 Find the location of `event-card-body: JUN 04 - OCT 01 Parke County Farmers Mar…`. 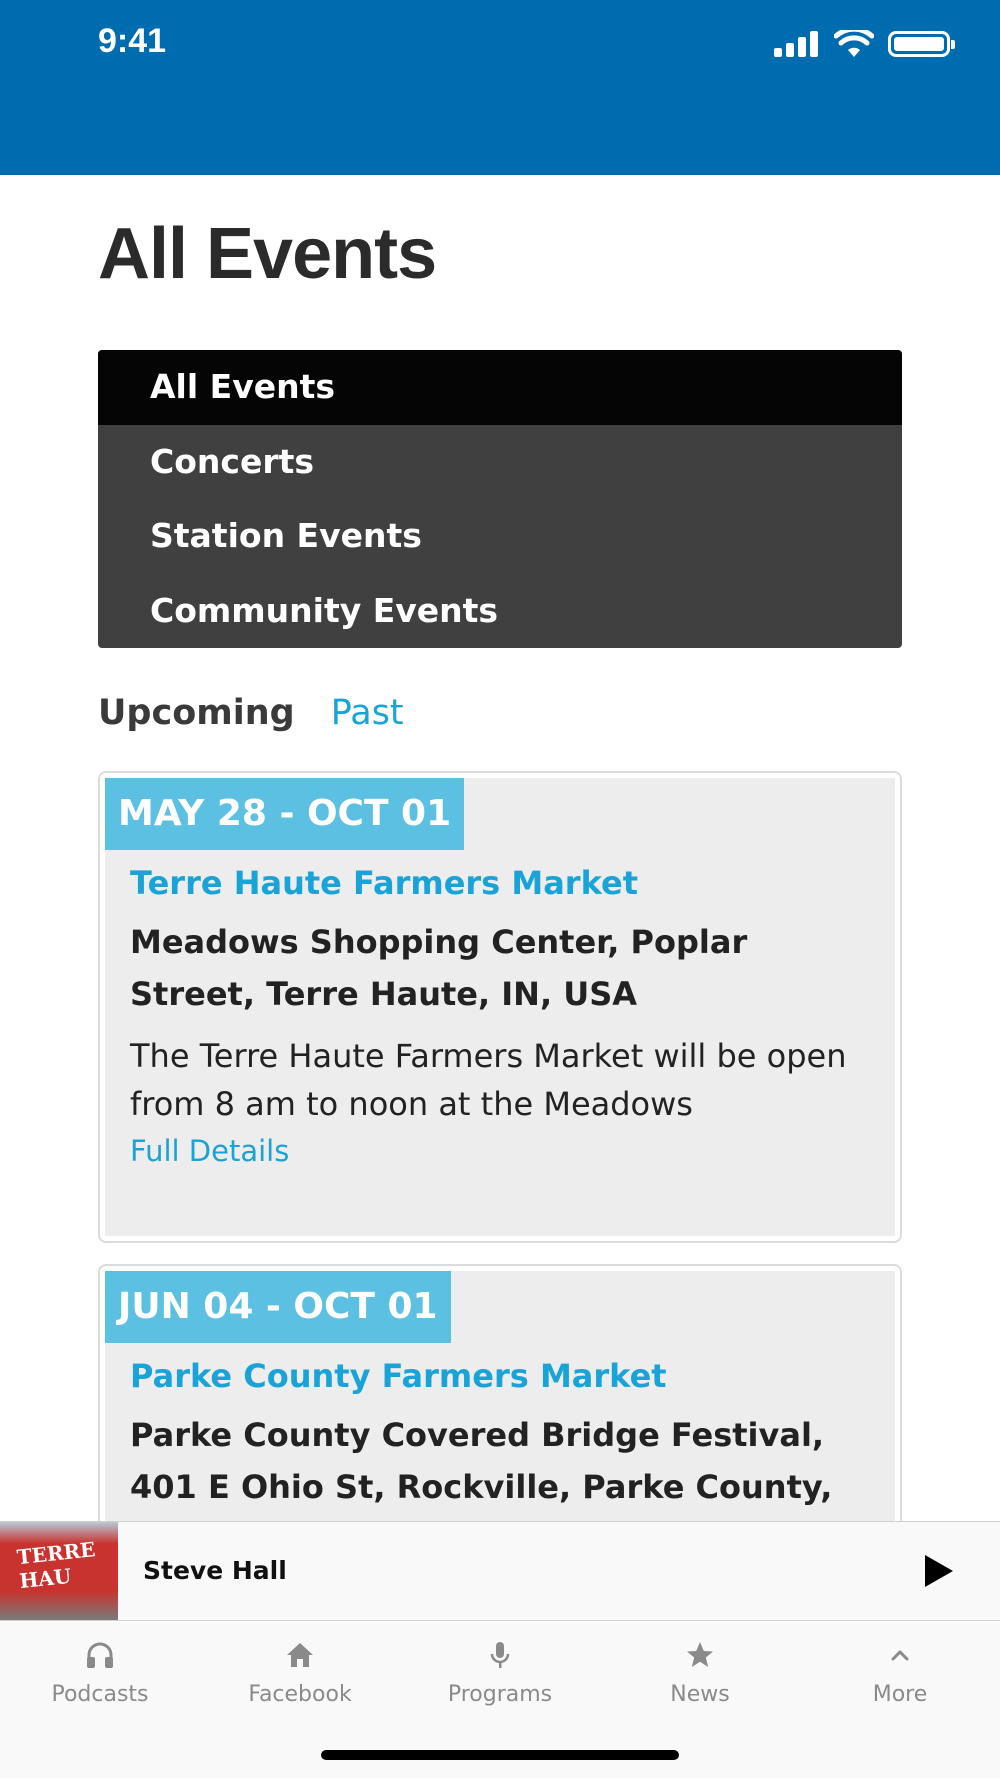

event-card-body: JUN 04 - OCT 01 Parke County Farmers Mar… is located at coordinates (500, 1416).